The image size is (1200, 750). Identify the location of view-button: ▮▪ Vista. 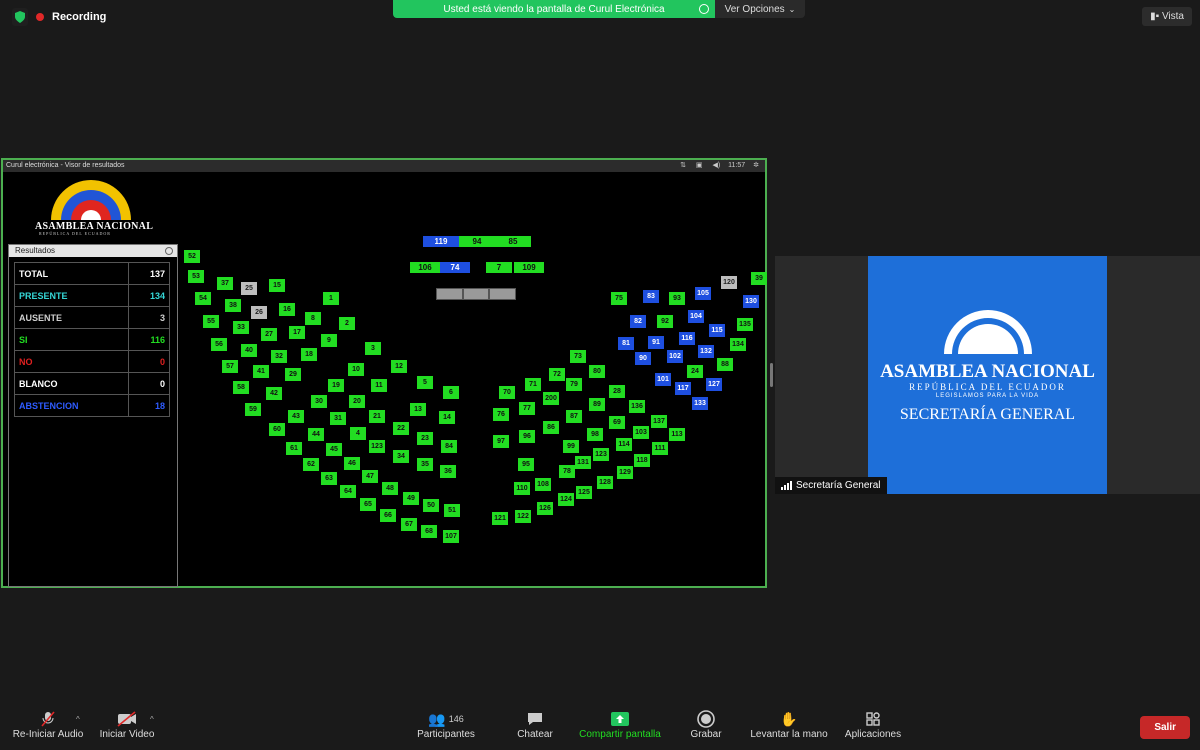
(1167, 16).